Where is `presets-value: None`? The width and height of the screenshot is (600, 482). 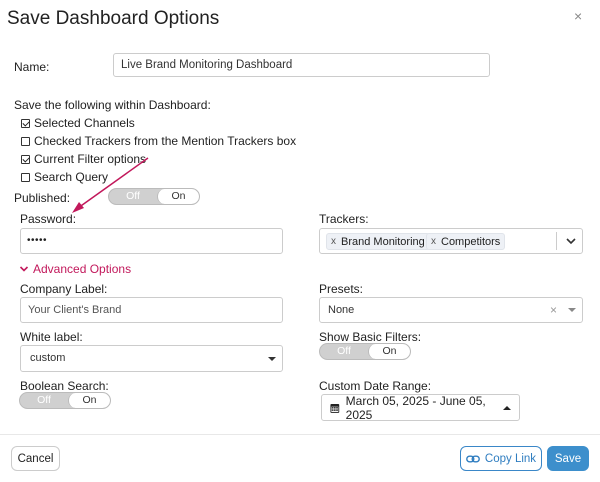 presets-value: None is located at coordinates (341, 310).